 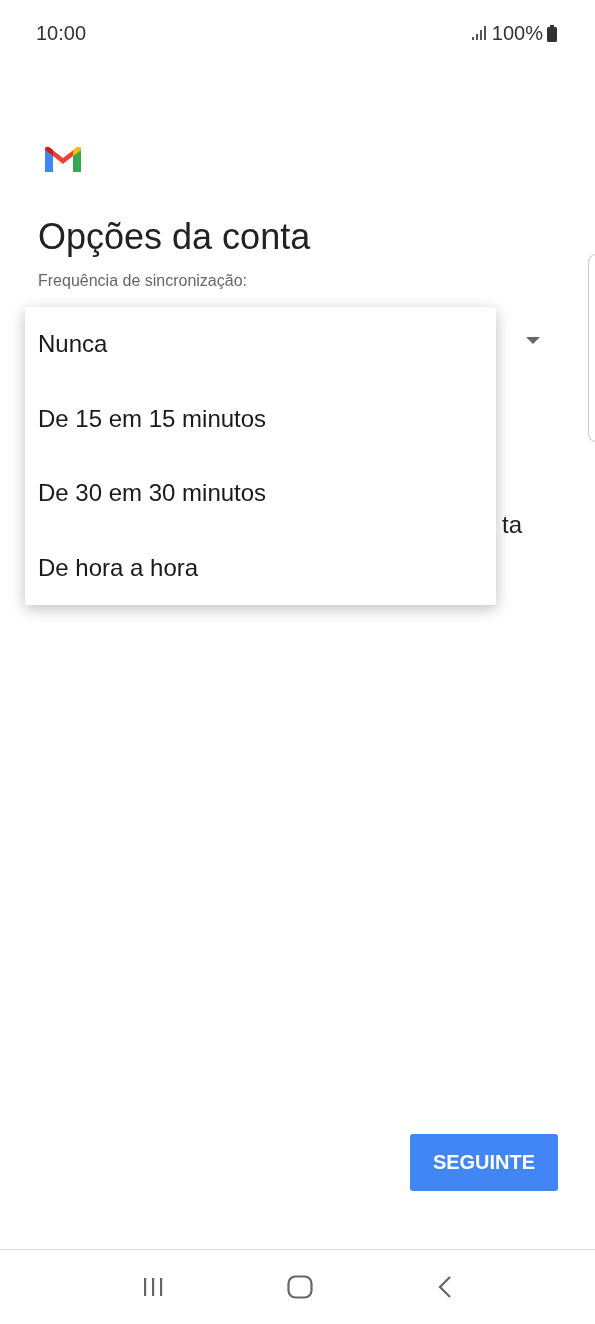 I want to click on mail-logo-icon, so click(x=63, y=159).